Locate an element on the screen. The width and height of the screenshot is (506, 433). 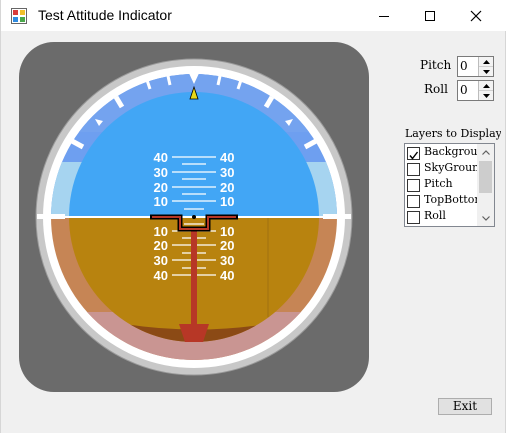
chevron-up-icon is located at coordinates (485, 152).